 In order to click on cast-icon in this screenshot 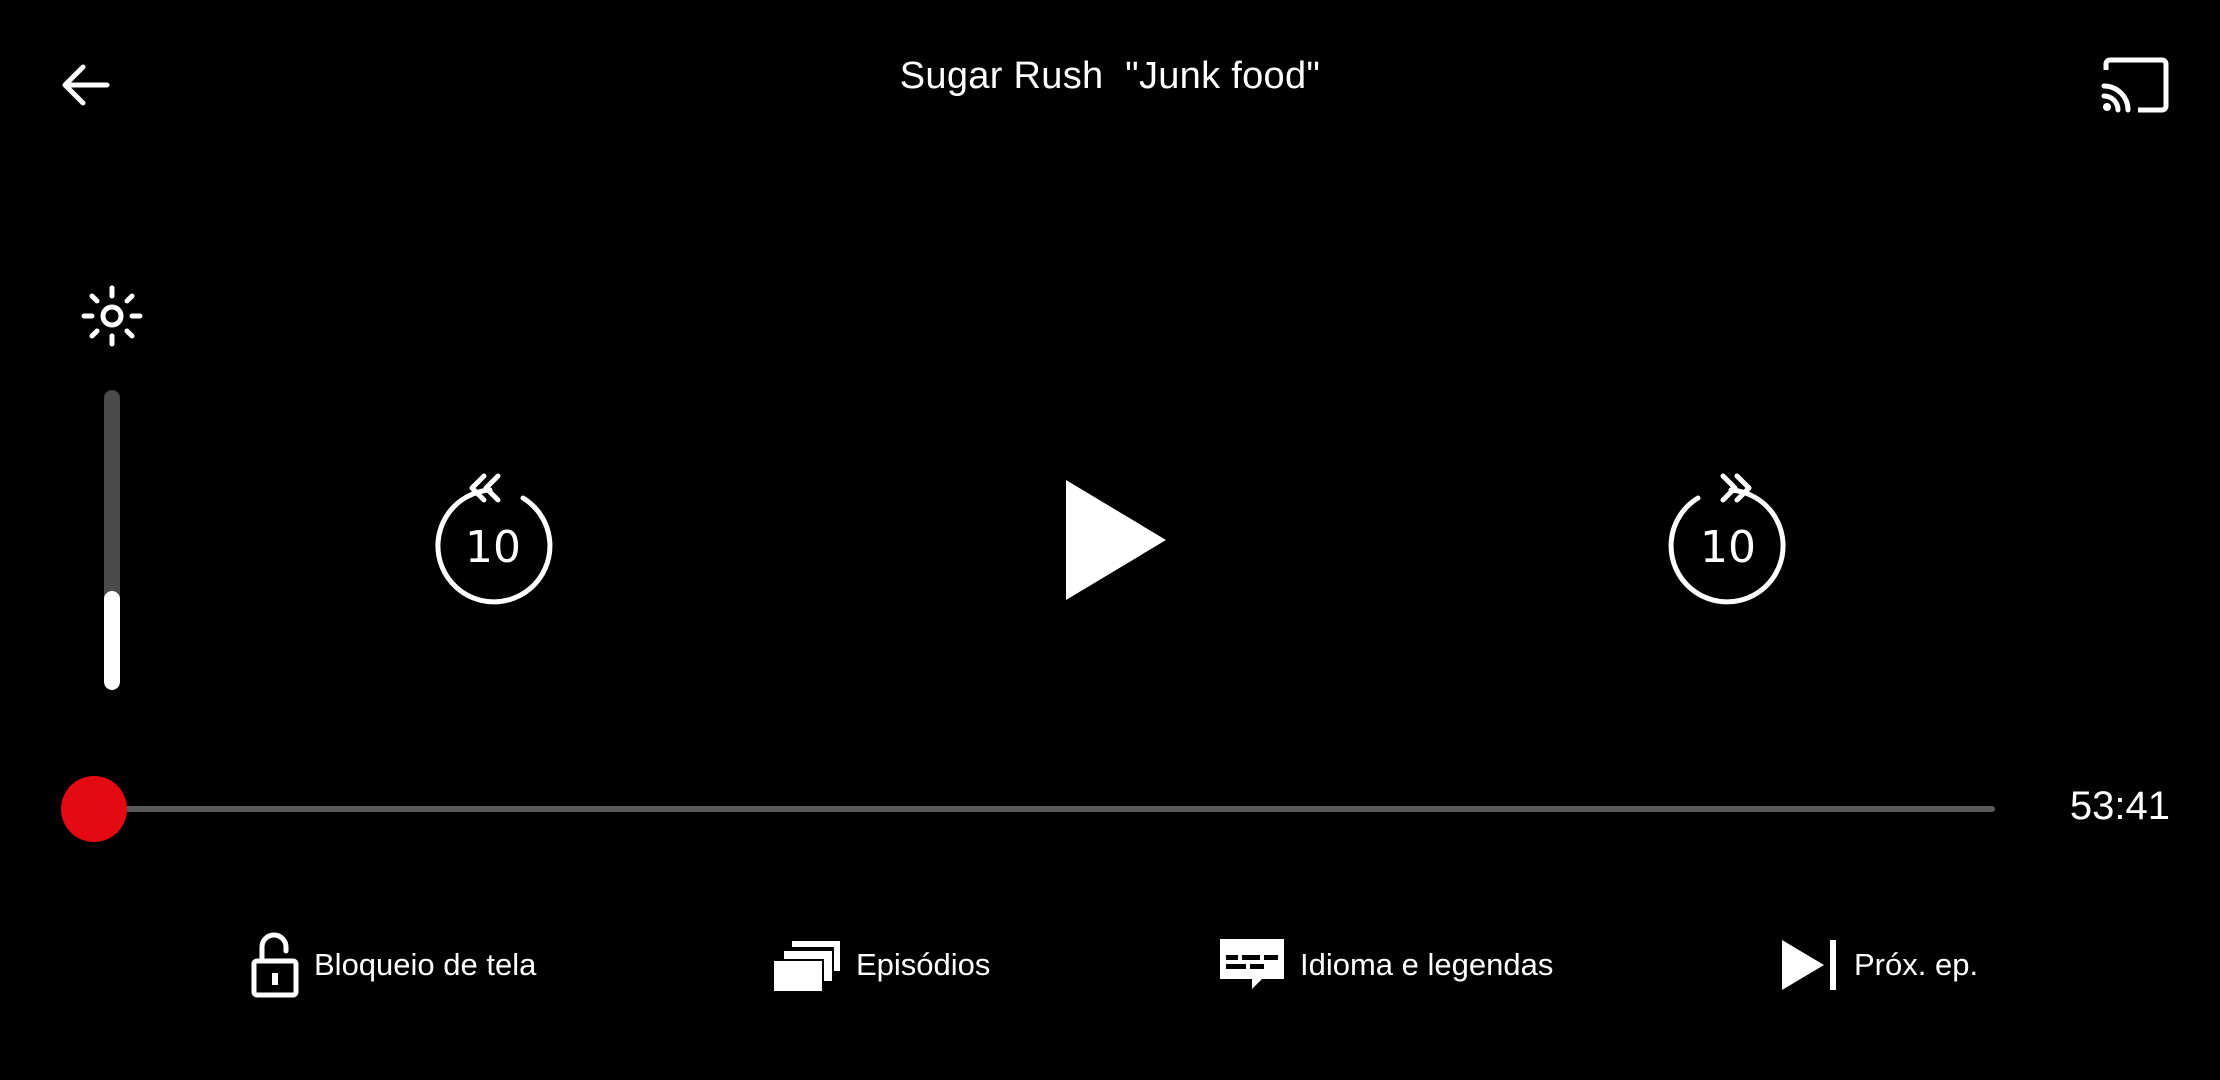, I will do `click(2135, 85)`.